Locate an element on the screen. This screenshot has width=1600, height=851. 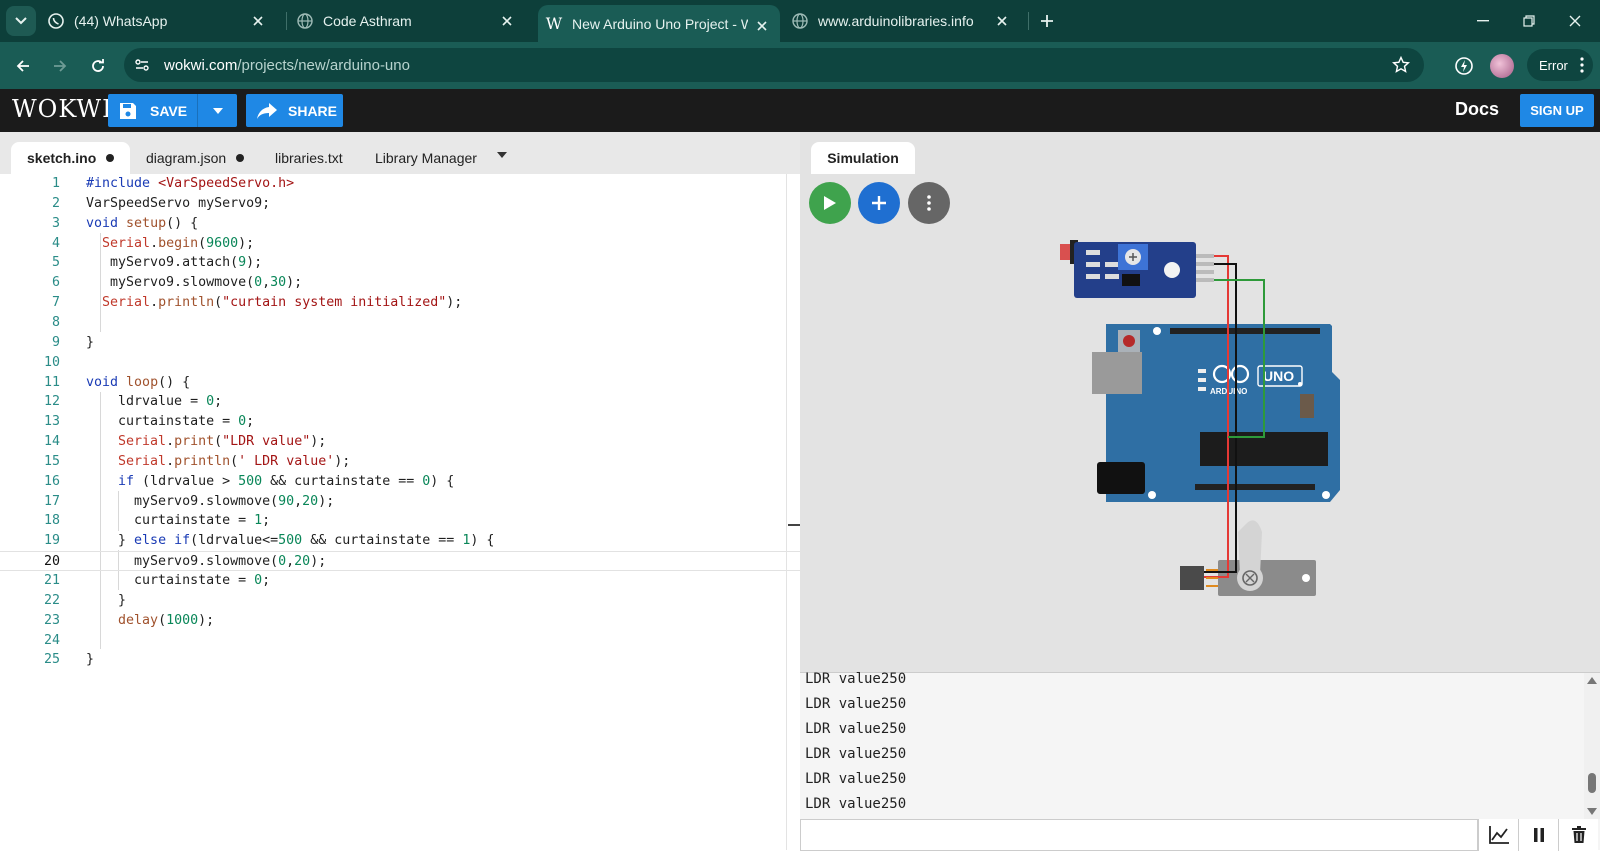
arrow-left-icon is located at coordinates (22, 66).